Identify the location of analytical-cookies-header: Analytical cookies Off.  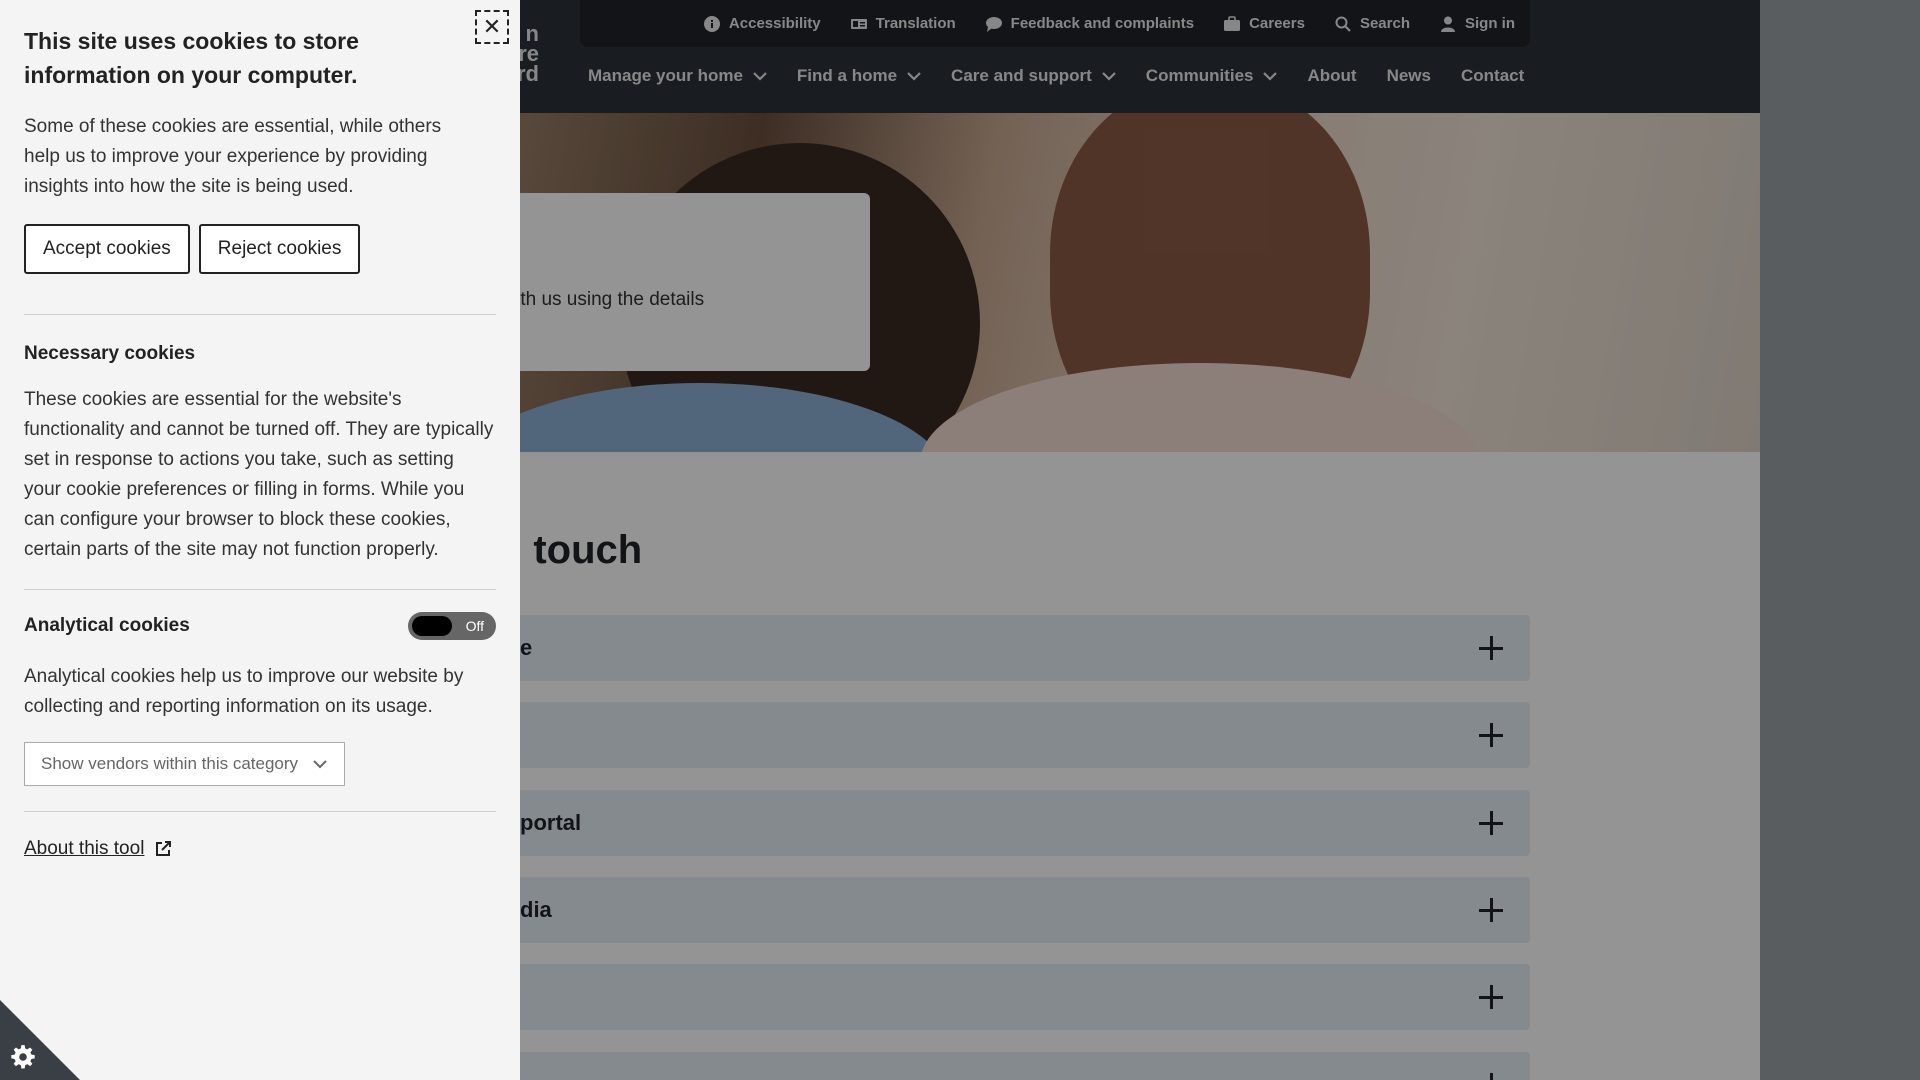
(260, 626).